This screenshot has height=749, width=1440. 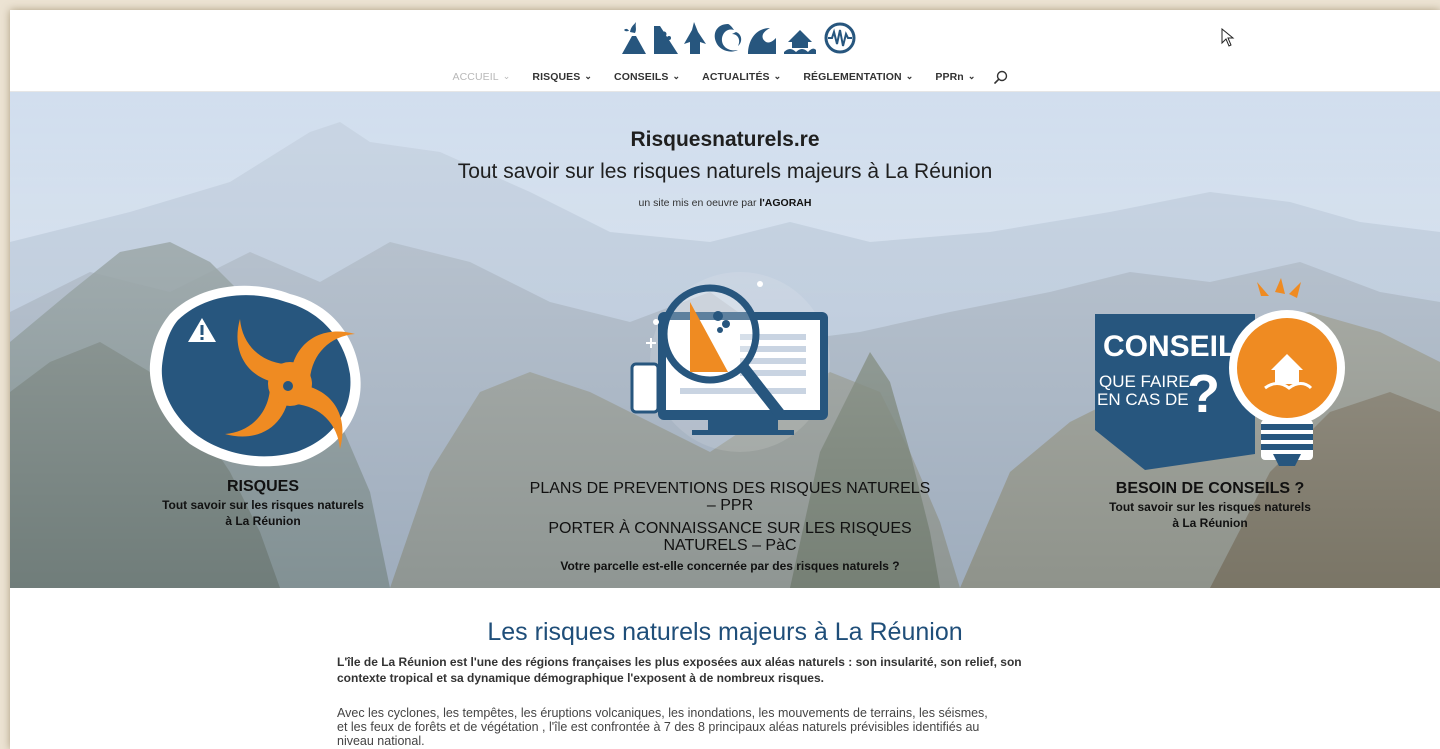 What do you see at coordinates (1203, 394) in the screenshot?
I see `conseils-question-mark: ?` at bounding box center [1203, 394].